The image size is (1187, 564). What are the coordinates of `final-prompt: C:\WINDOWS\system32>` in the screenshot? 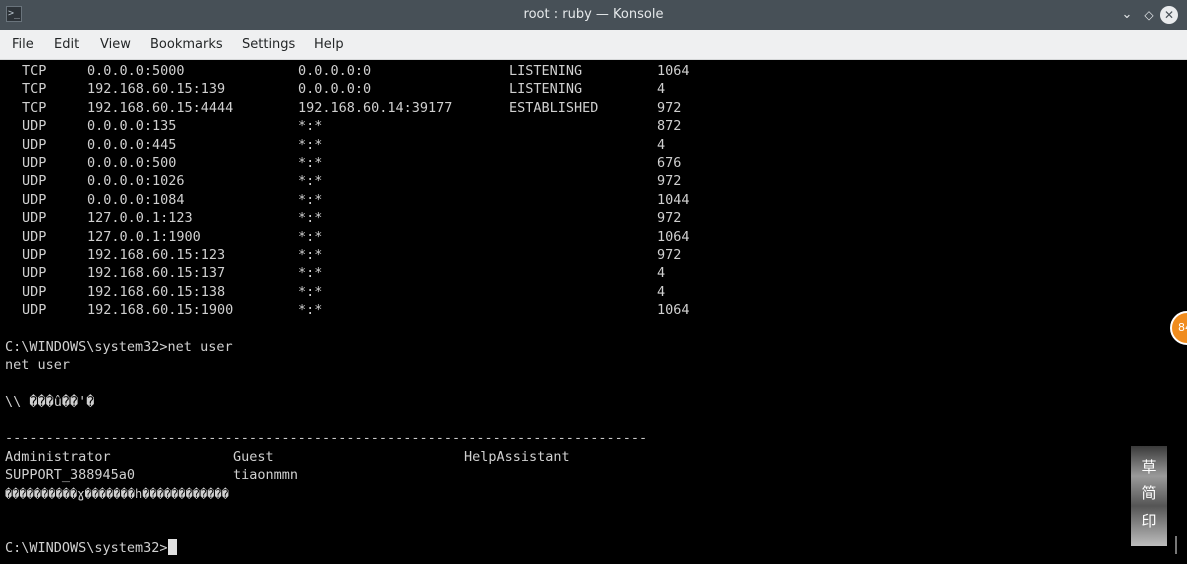 It's located at (91, 548).